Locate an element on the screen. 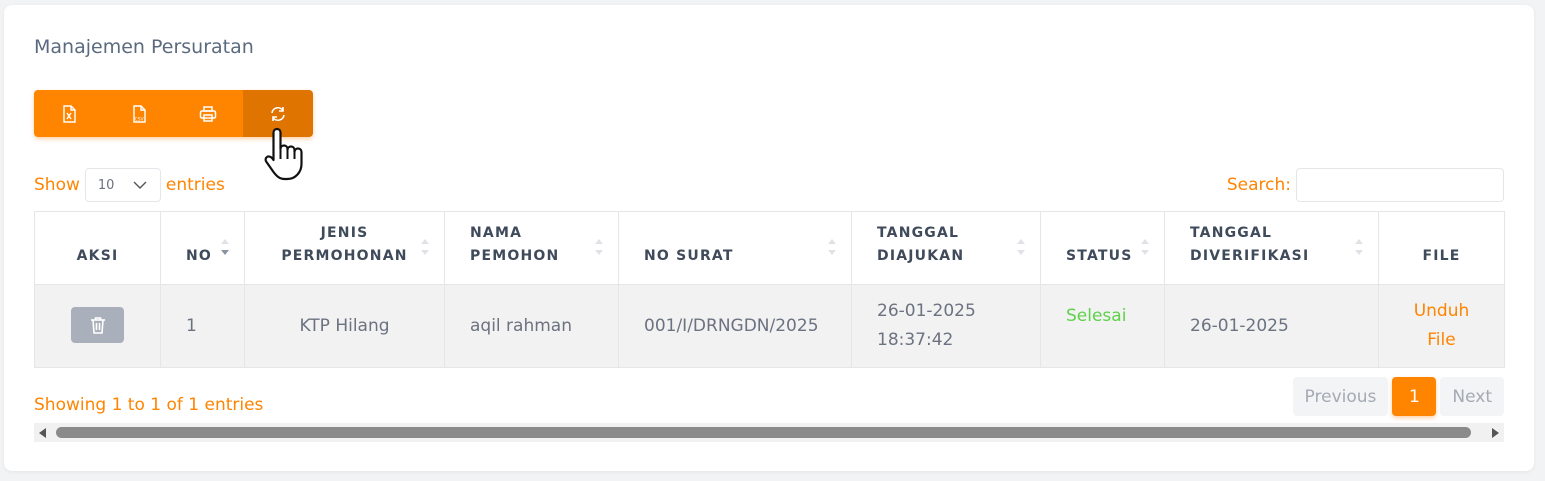  search-label: Search: is located at coordinates (1258, 185).